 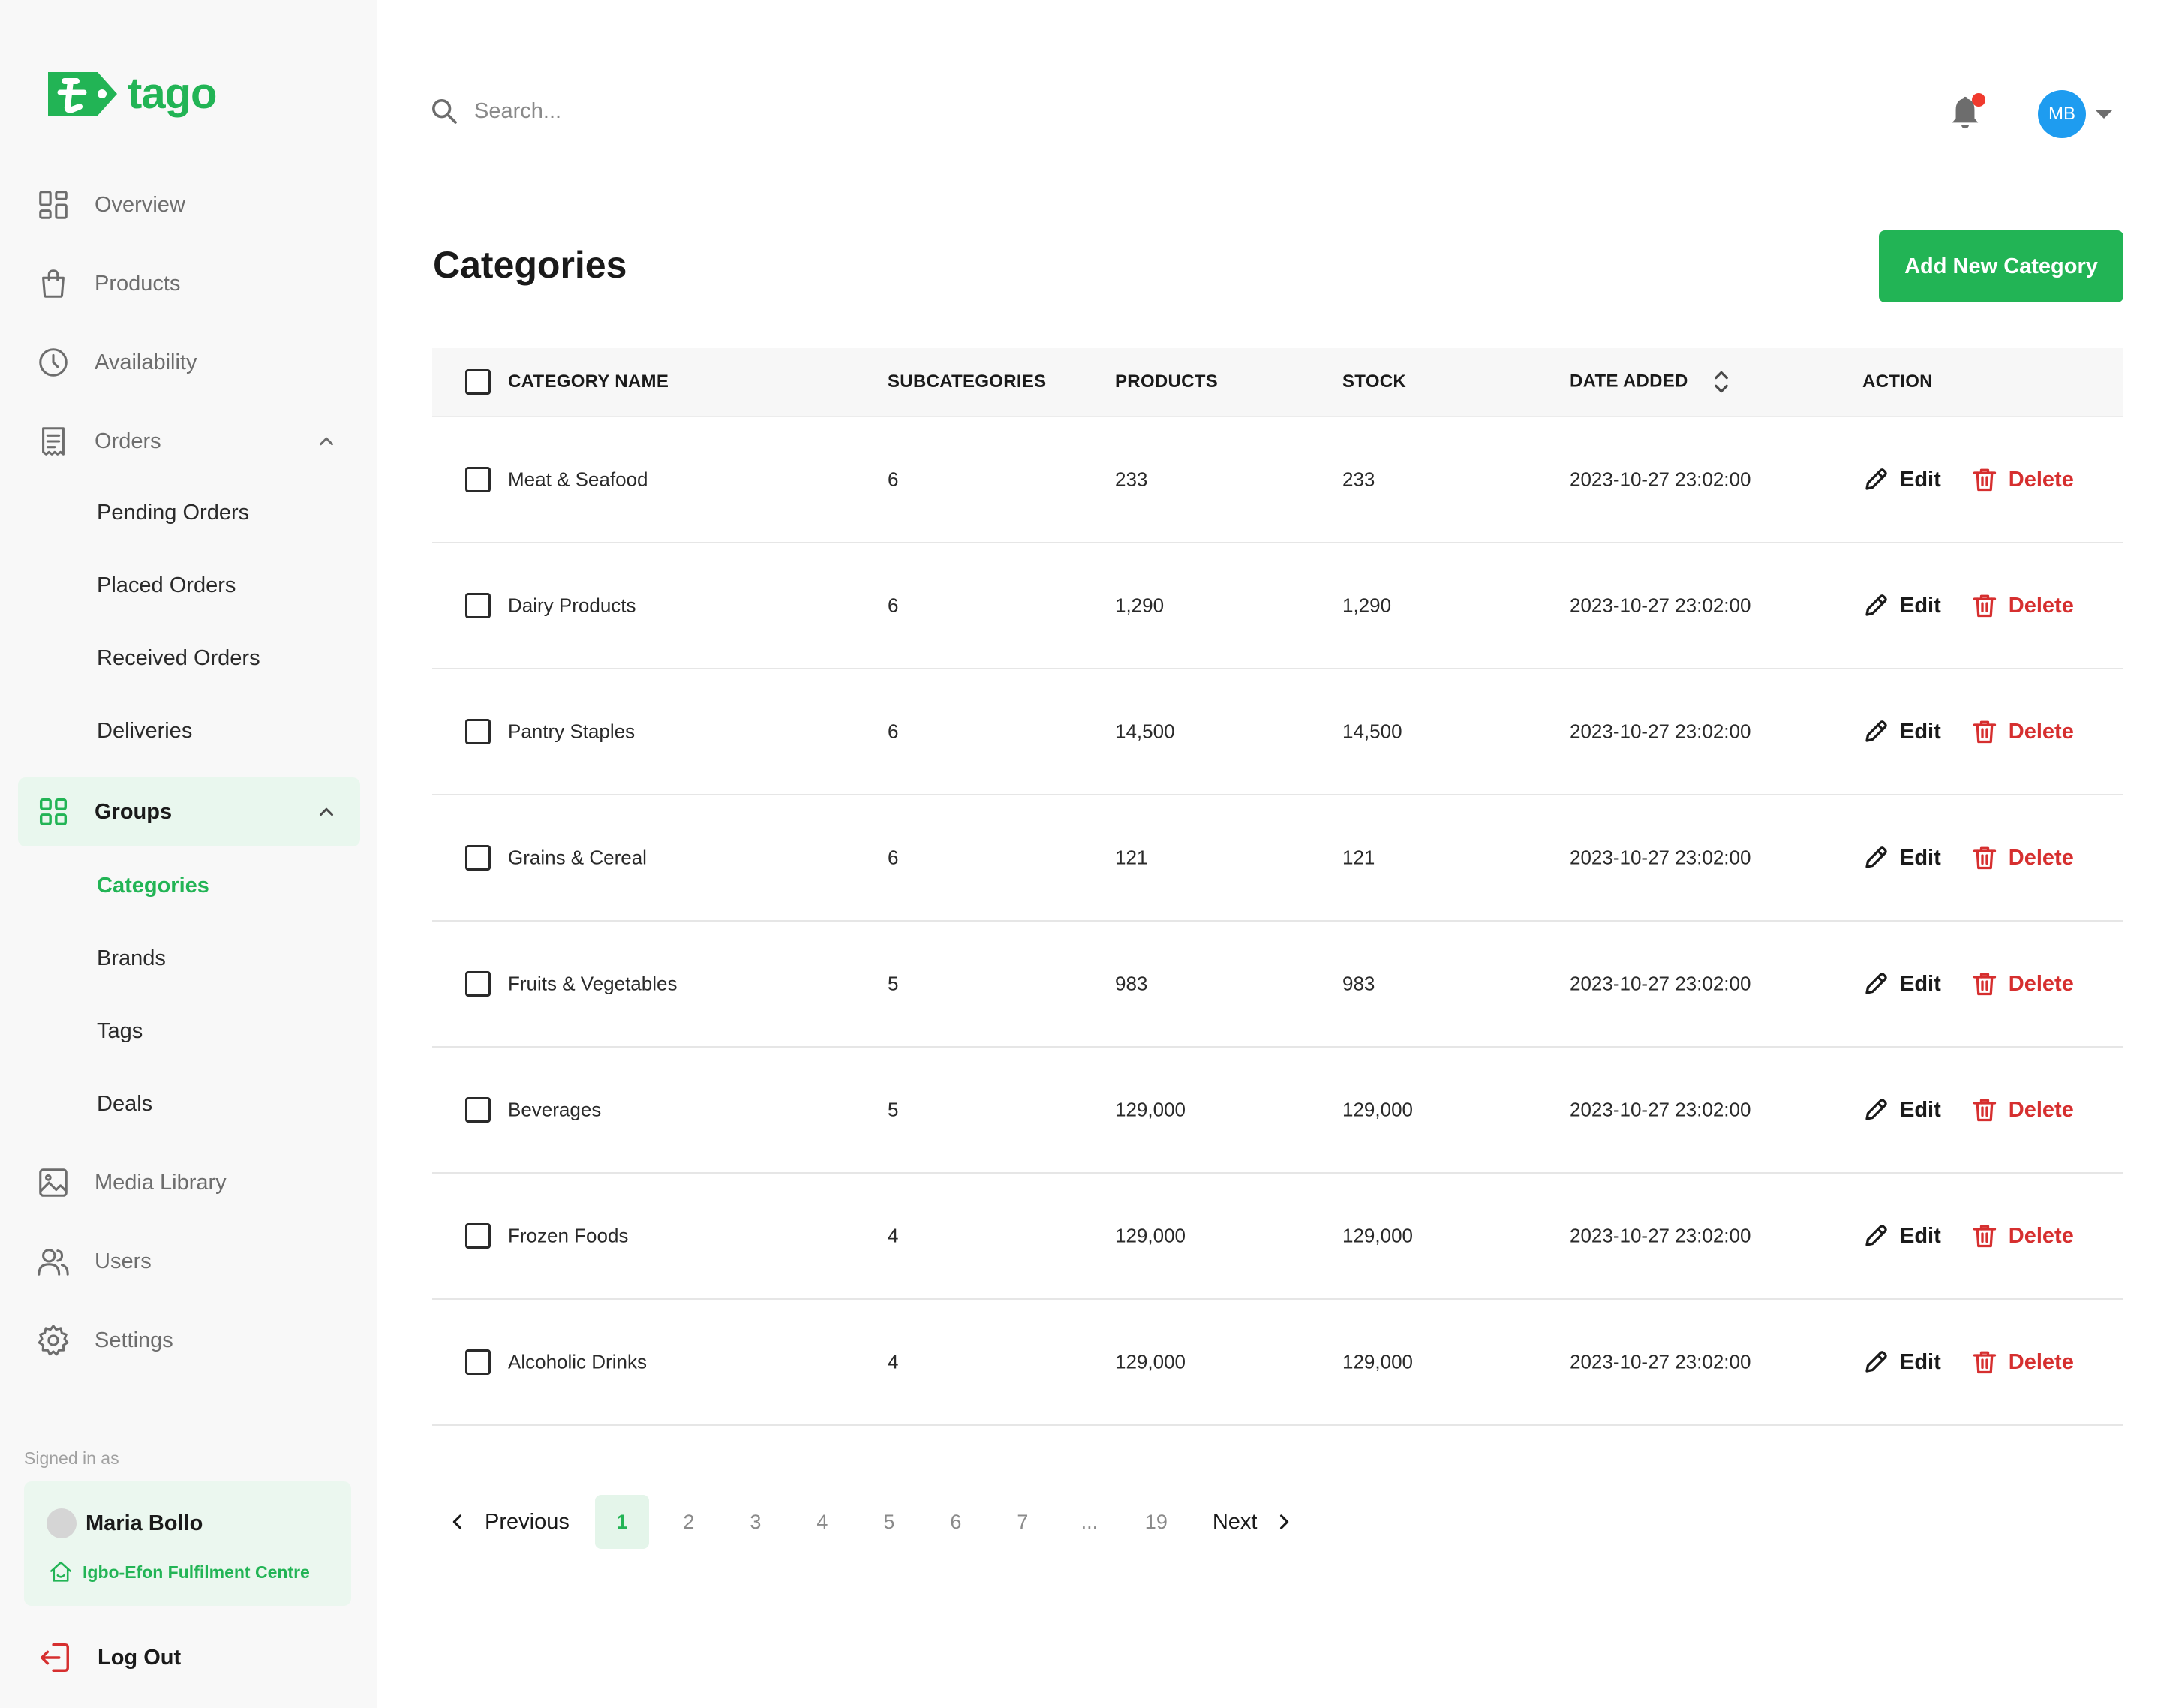 What do you see at coordinates (173, 513) in the screenshot?
I see `sub-item-pending-orders: Pending Orders` at bounding box center [173, 513].